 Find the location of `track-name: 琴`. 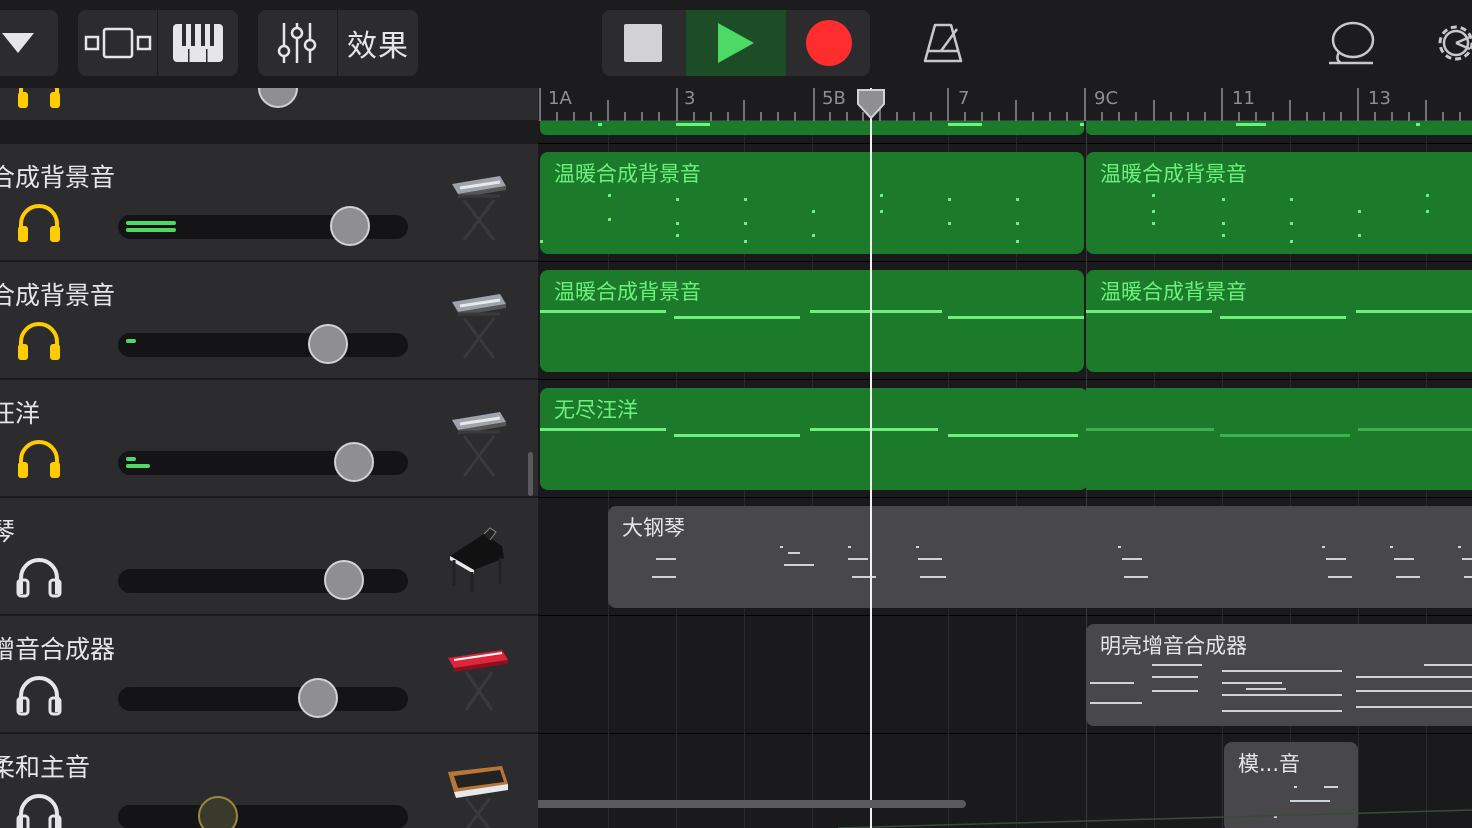

track-name: 琴 is located at coordinates (8, 531).